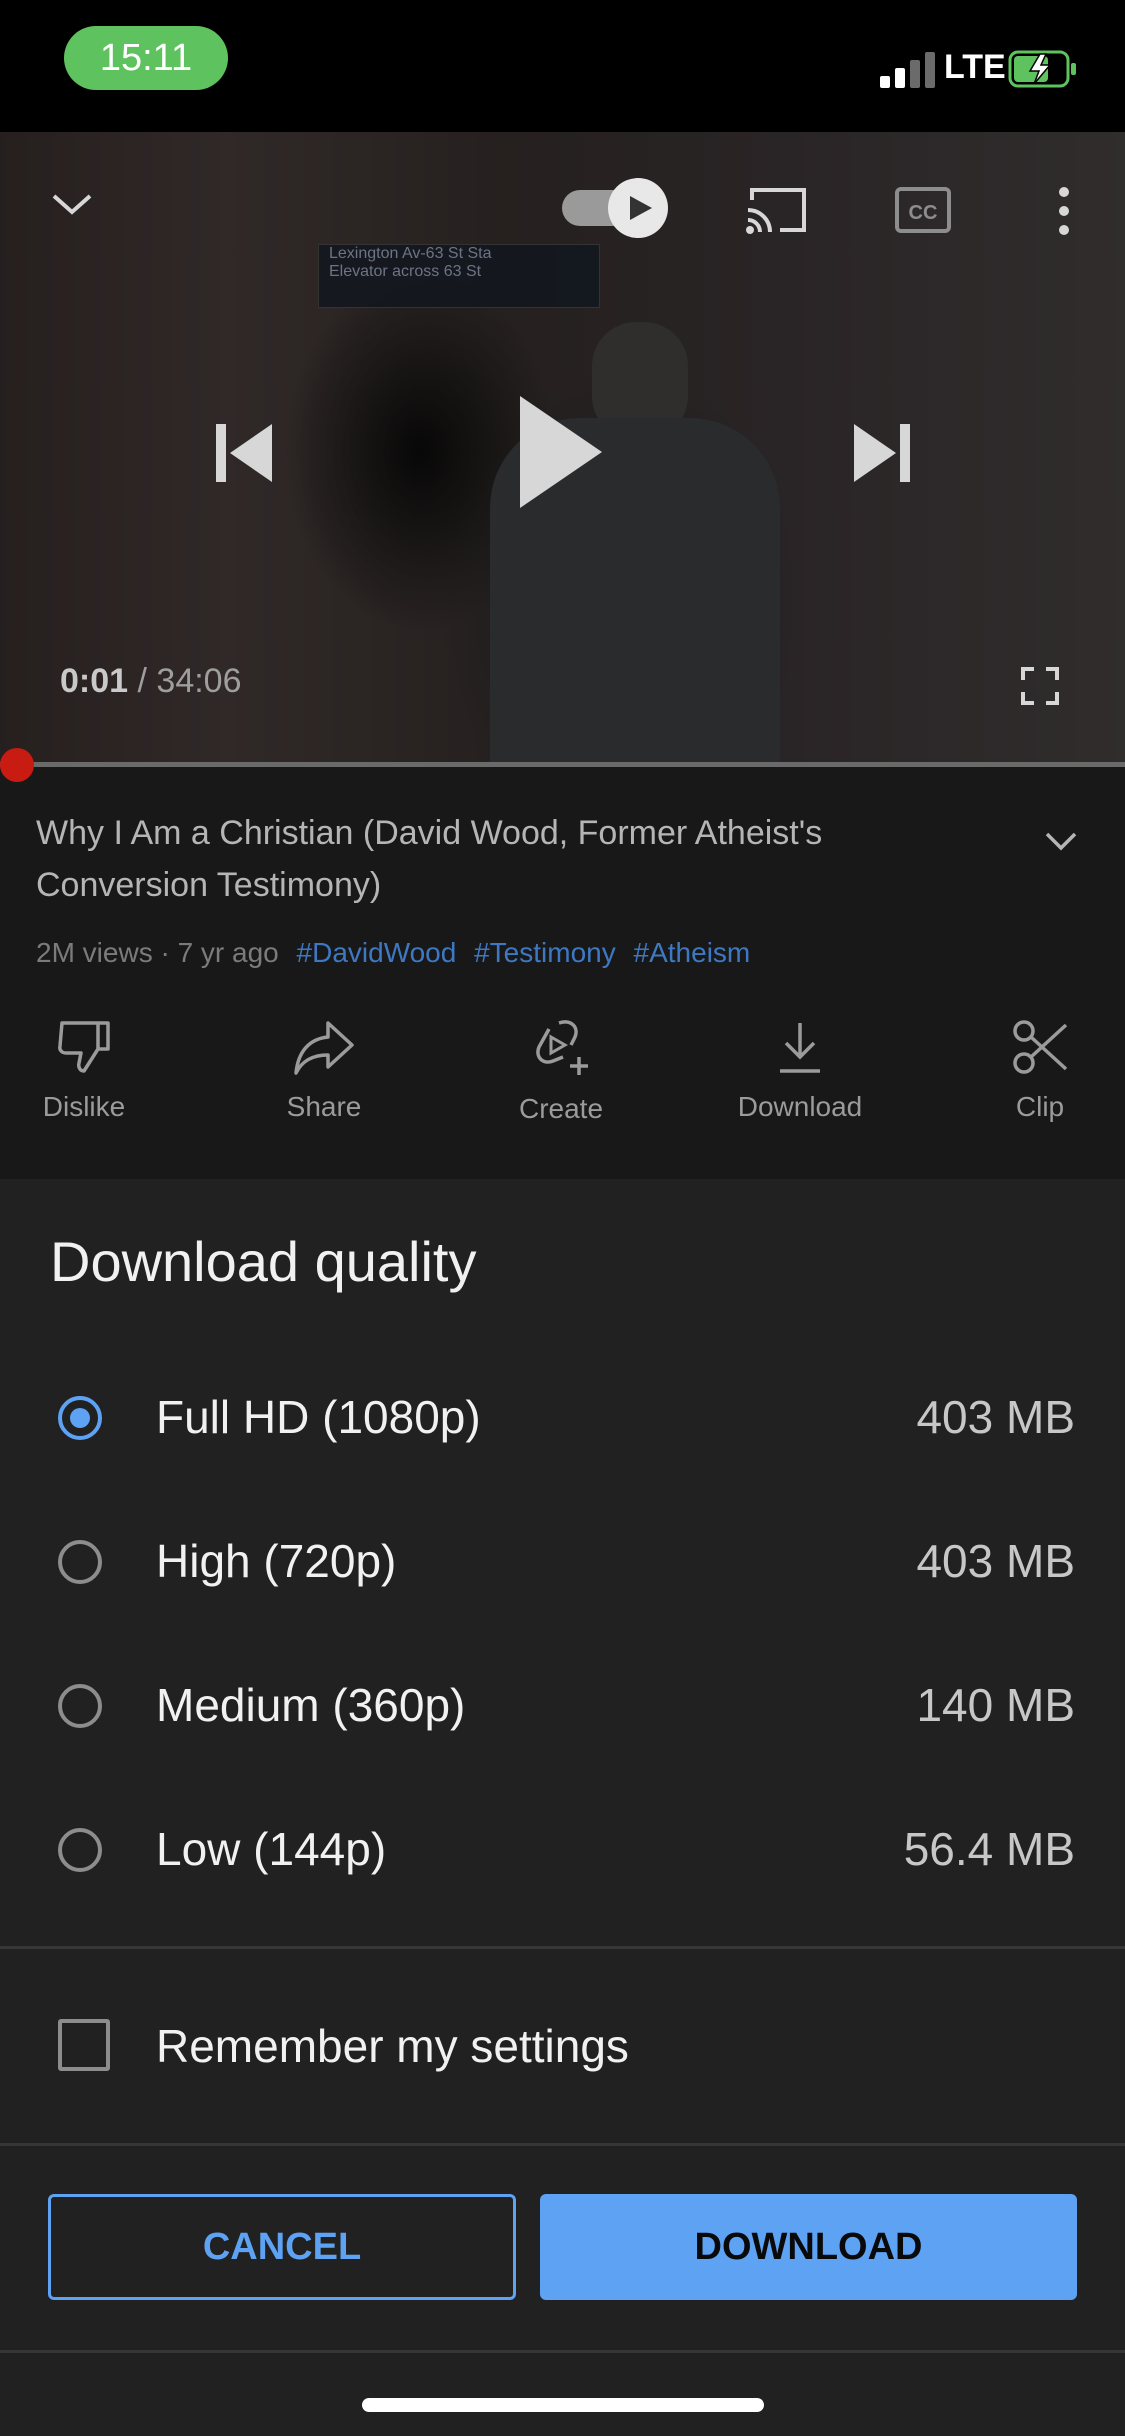 The width and height of the screenshot is (1125, 2436). I want to click on expand-description-chevron-icon, so click(1061, 842).